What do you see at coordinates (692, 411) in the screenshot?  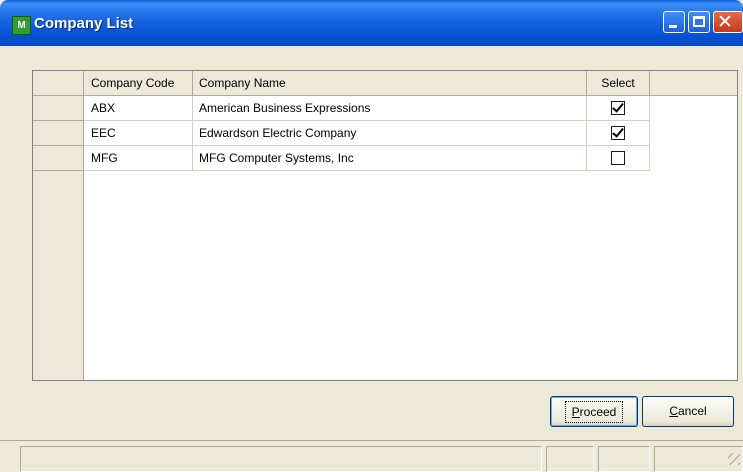 I see `cancel-label-rest: ancel` at bounding box center [692, 411].